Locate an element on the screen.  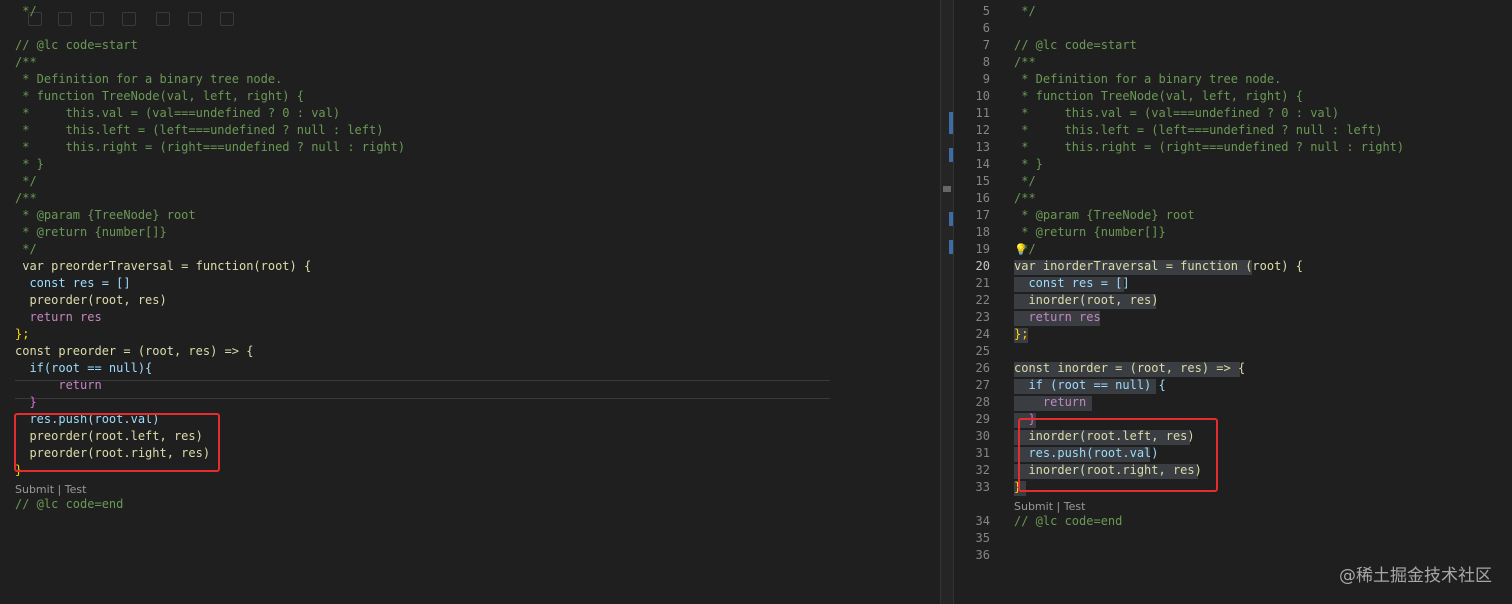
line-number: 36 is located at coordinates (982, 555).